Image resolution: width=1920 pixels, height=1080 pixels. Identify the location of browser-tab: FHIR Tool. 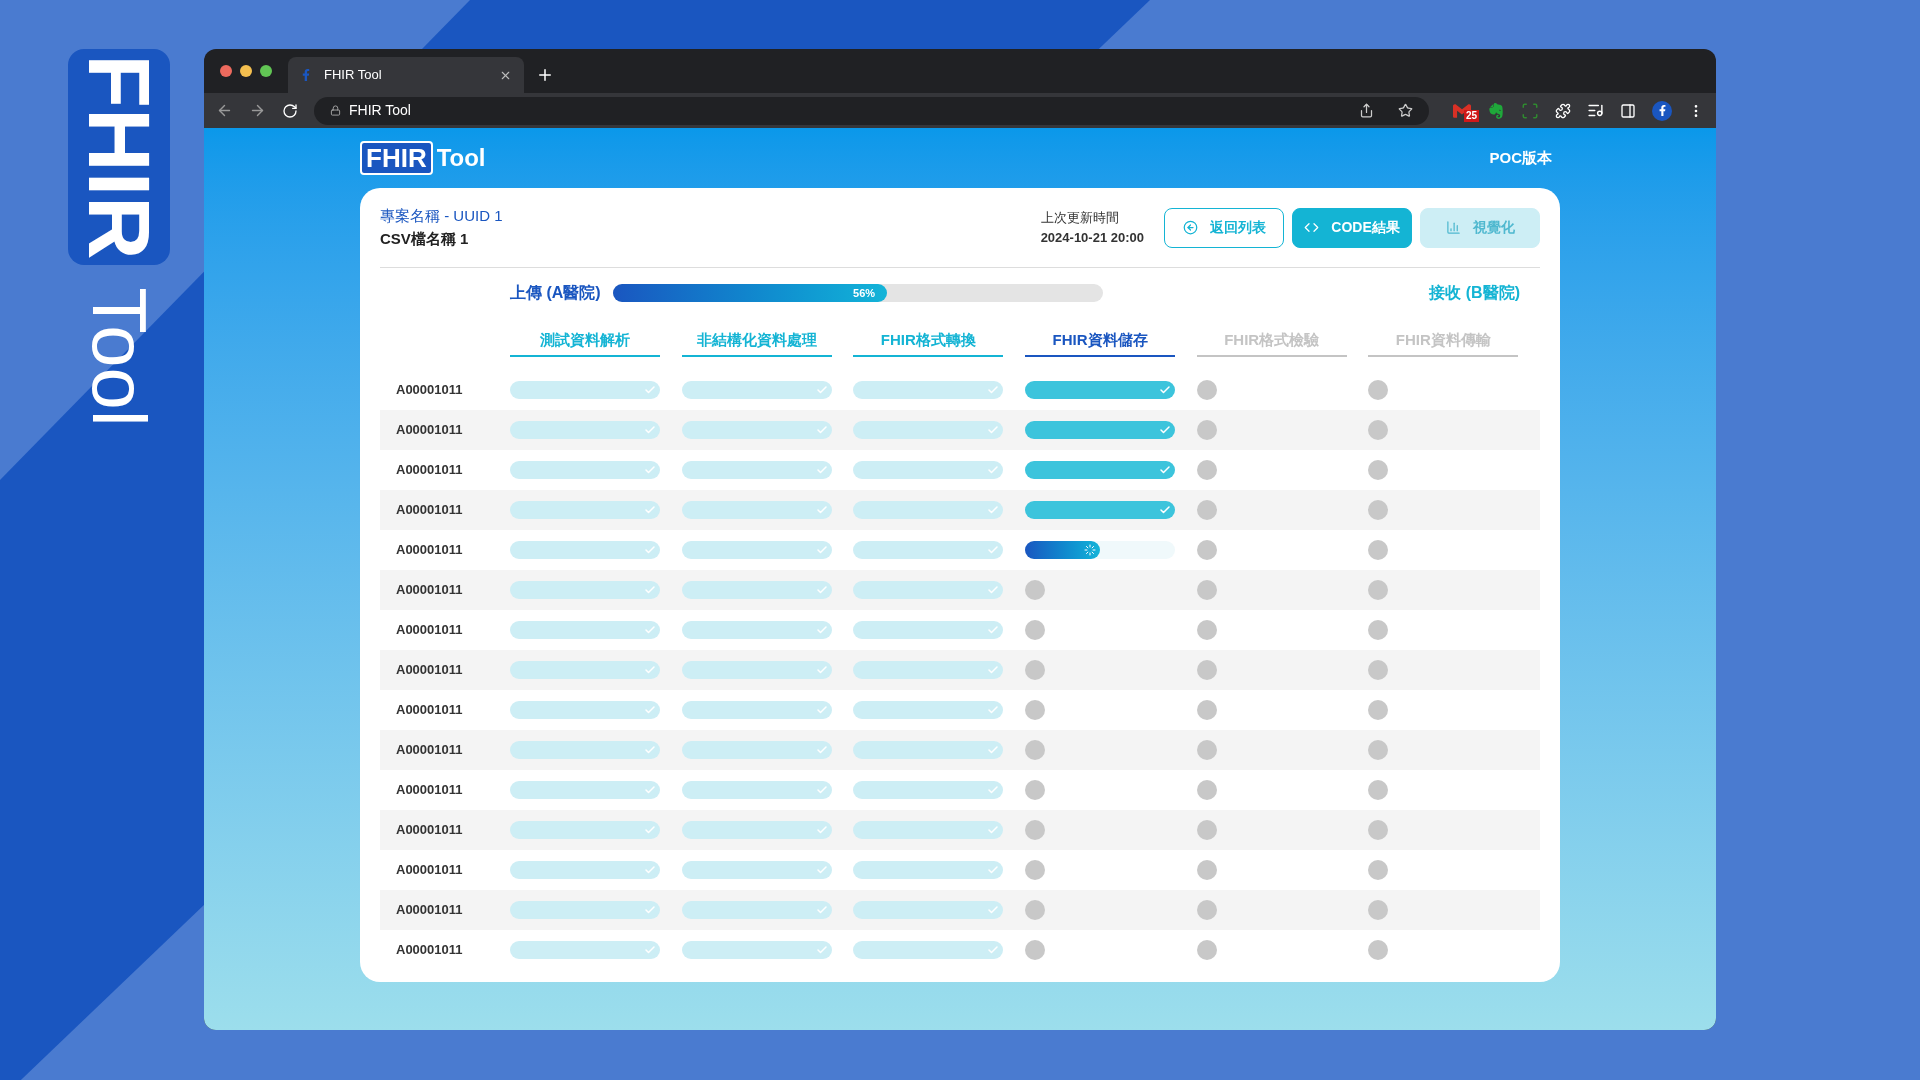
(406, 75).